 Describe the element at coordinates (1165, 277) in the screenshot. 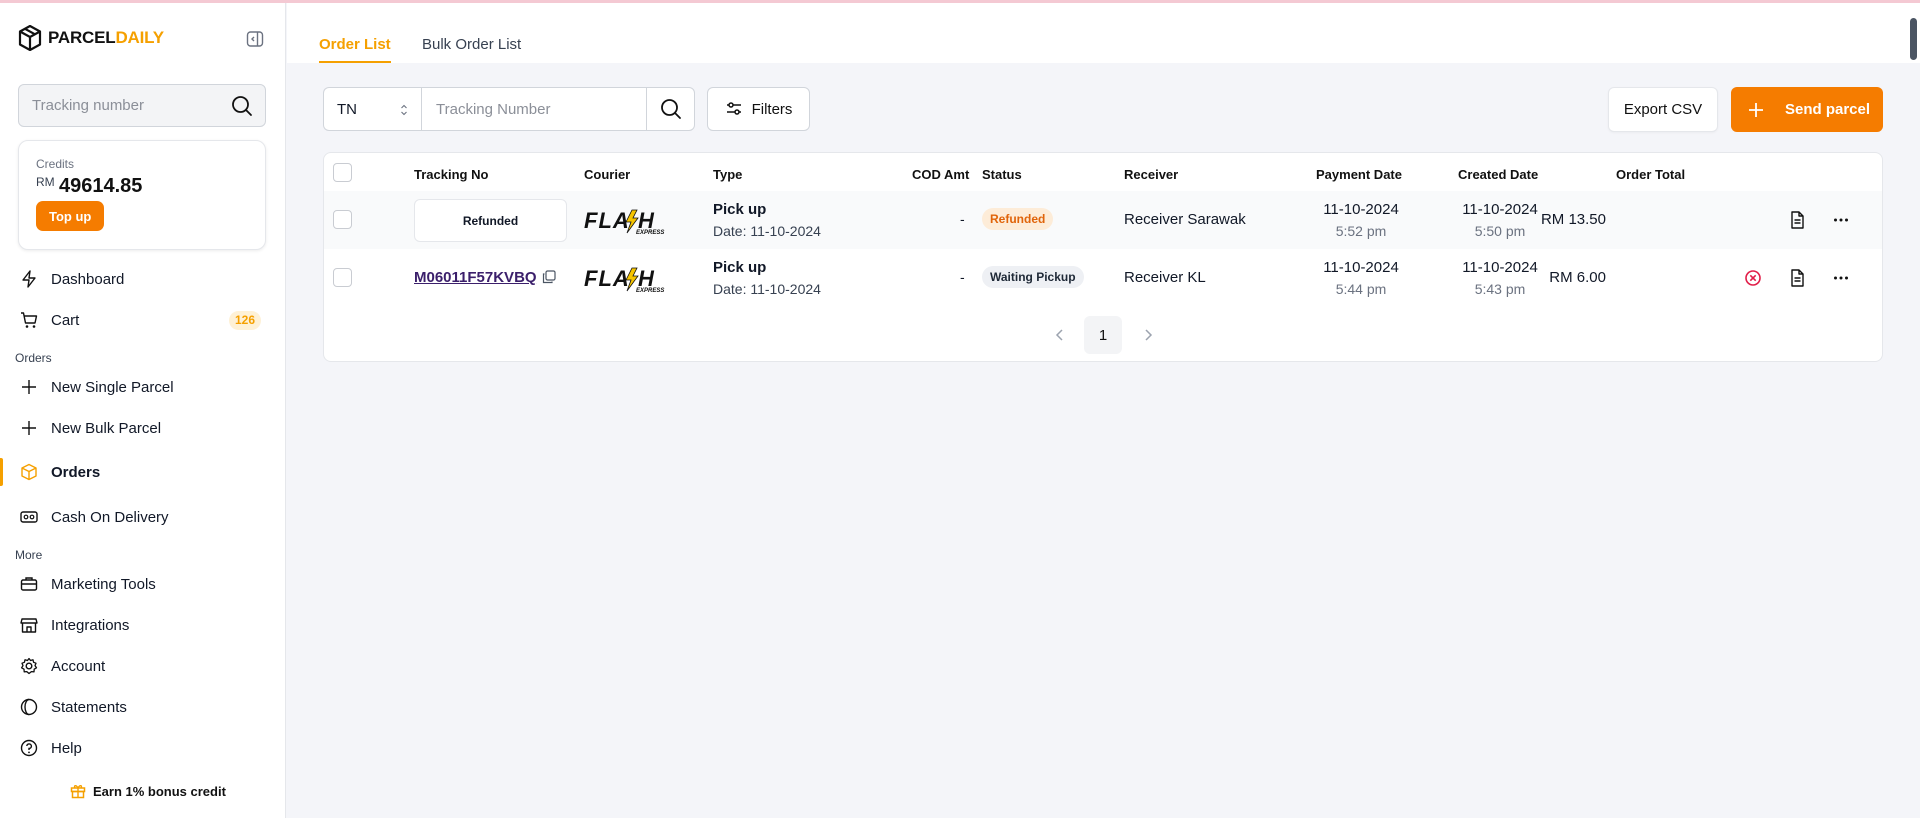

I see `receiver-name: Receiver KL` at that location.